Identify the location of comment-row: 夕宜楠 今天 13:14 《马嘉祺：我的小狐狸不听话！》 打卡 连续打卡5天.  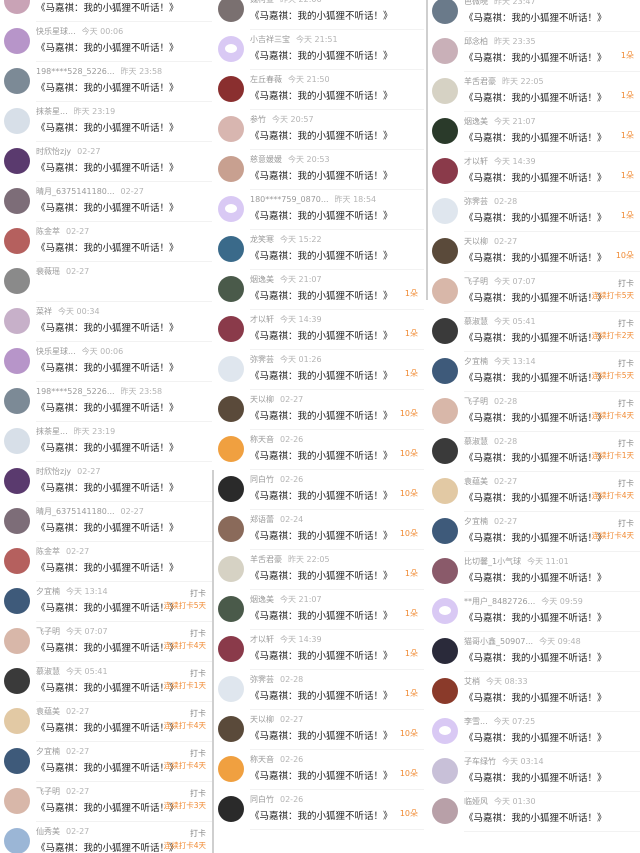
(106, 602).